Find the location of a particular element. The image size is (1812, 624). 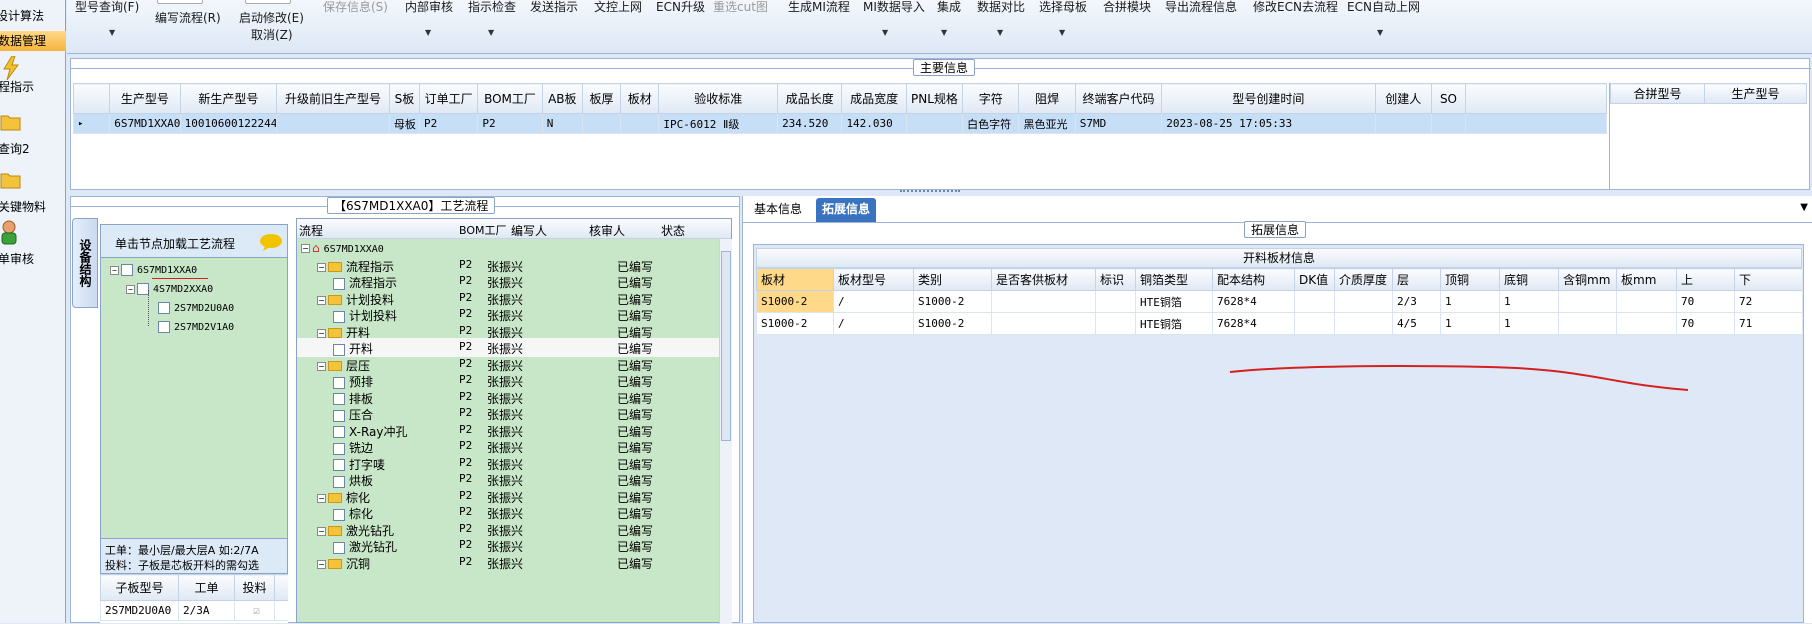

column-header: 类别 is located at coordinates (952, 279).